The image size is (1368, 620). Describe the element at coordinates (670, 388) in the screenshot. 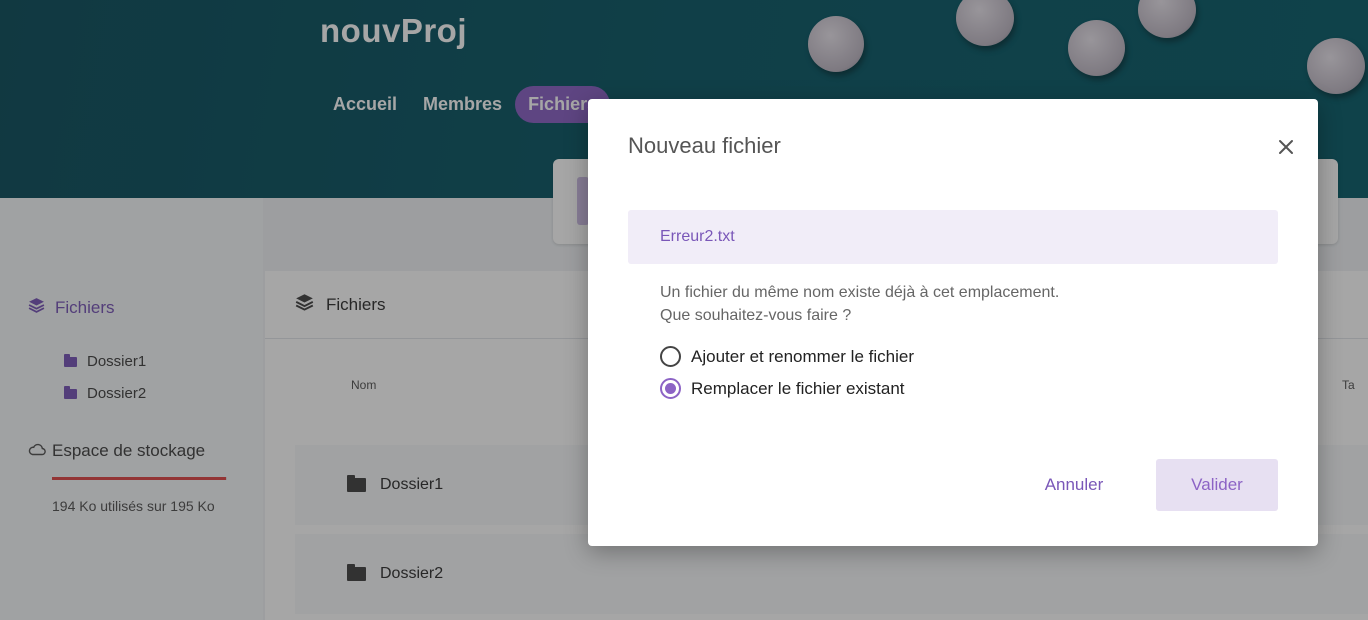

I see `radio-button-checked` at that location.